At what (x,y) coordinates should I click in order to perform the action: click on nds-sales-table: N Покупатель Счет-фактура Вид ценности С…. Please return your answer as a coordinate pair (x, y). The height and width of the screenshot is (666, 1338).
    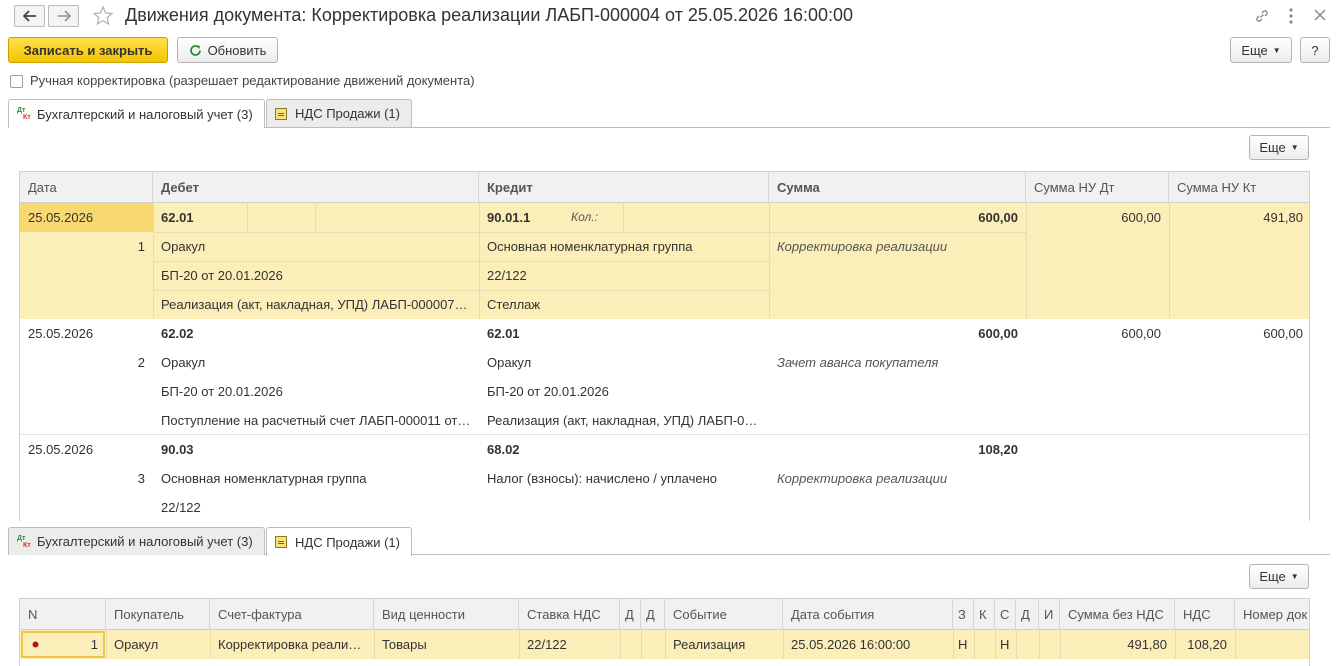
    Looking at the image, I should click on (664, 632).